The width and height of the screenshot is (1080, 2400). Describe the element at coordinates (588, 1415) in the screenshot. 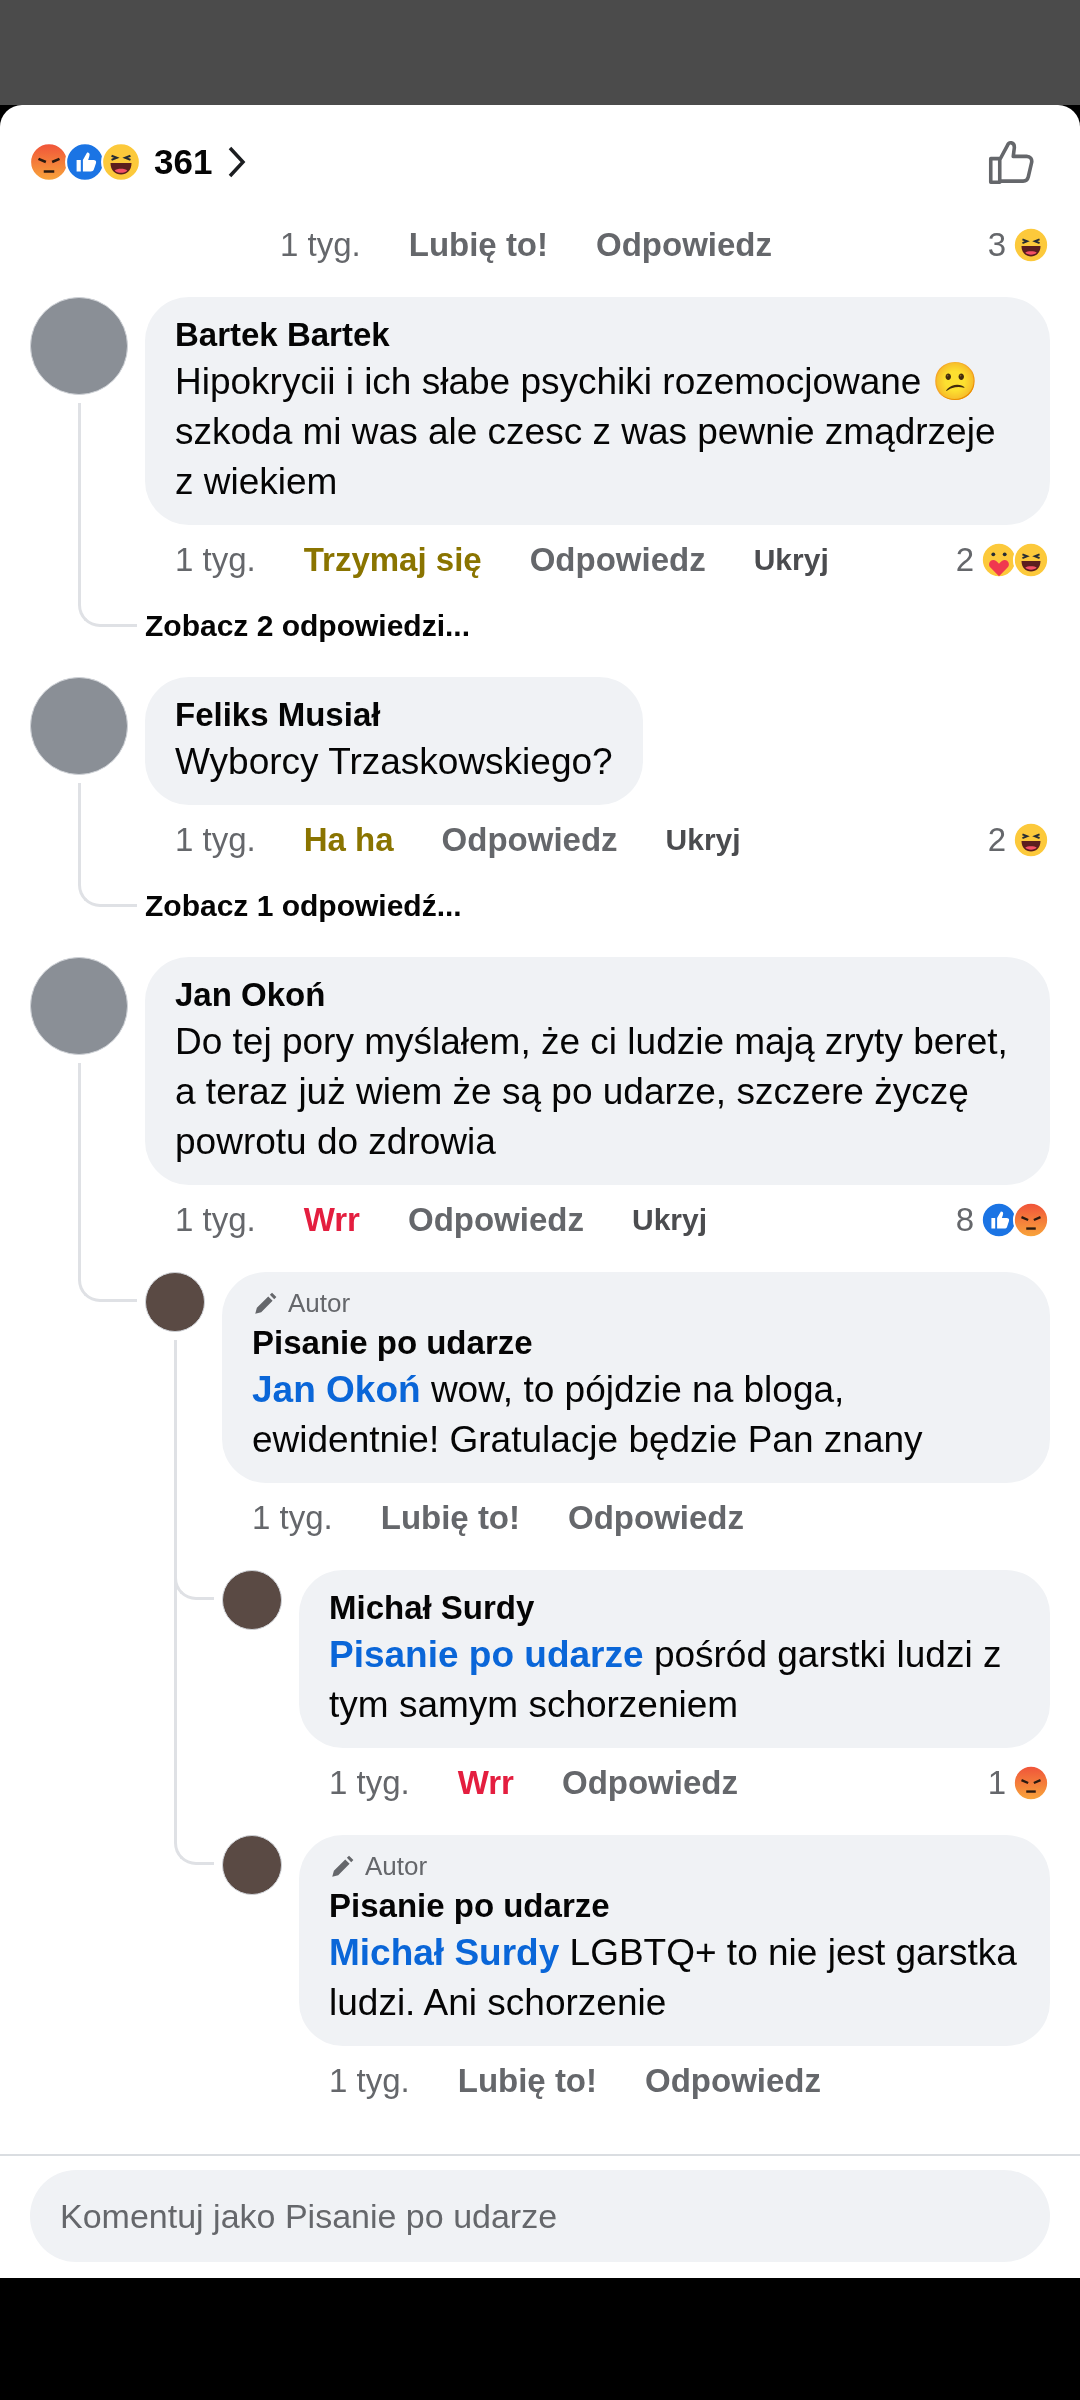

I see `comment-text: Jan Okoń wow, to pójdzie na bloga, ewidentnie! Gratulacje będzie Pan znany` at that location.